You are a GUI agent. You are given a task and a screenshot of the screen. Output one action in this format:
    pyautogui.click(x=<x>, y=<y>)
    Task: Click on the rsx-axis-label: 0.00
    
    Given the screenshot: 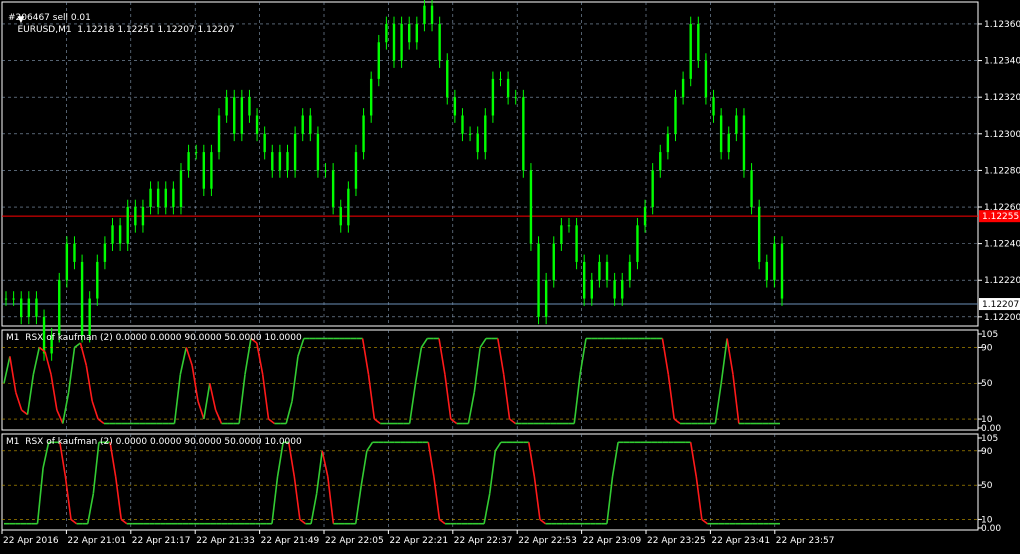 What is the action you would take?
    pyautogui.click(x=991, y=529)
    